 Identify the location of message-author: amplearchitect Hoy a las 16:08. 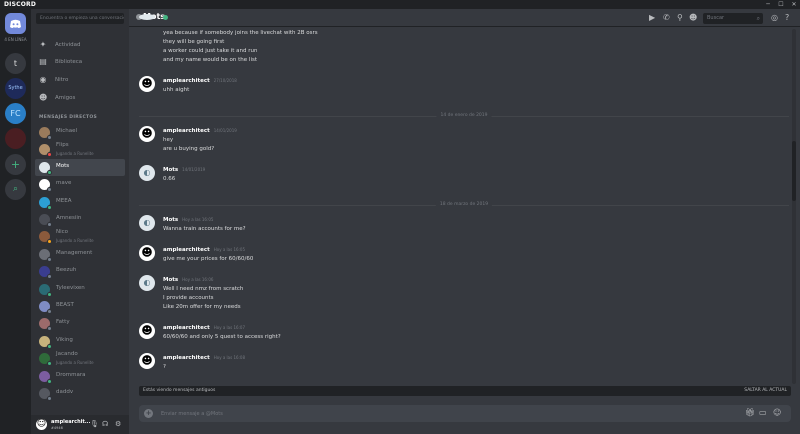
(204, 358).